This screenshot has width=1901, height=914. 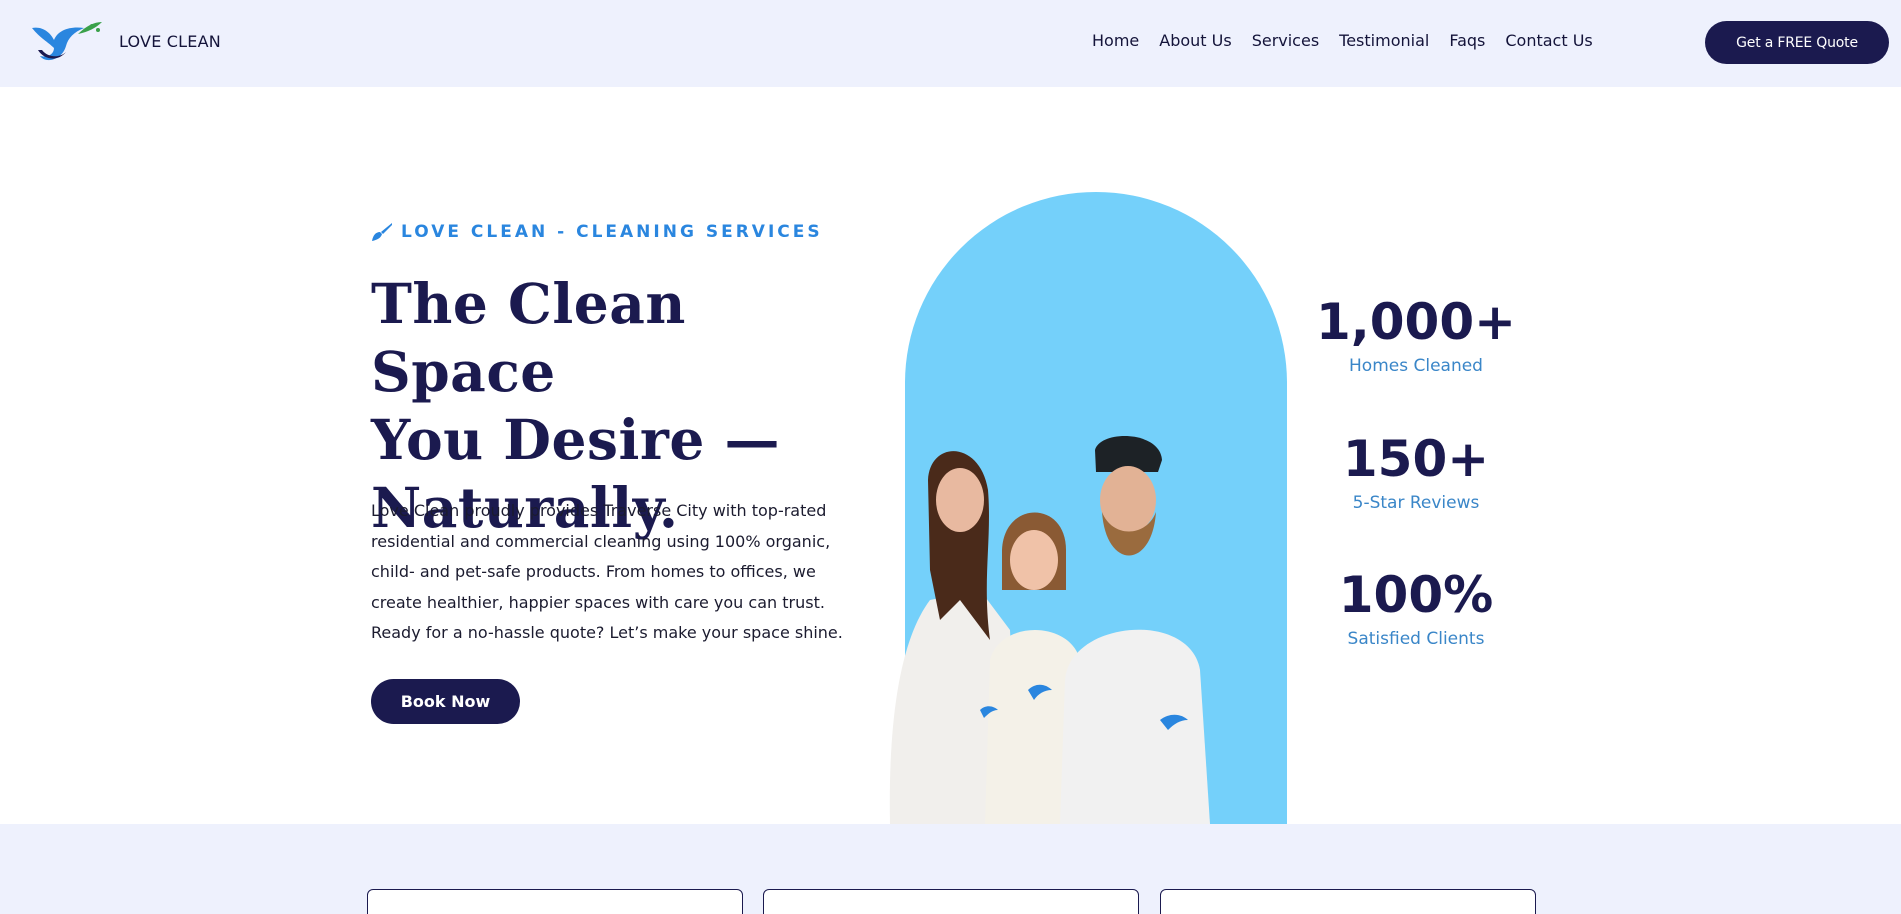 I want to click on family-photo, so click(x=1049, y=630).